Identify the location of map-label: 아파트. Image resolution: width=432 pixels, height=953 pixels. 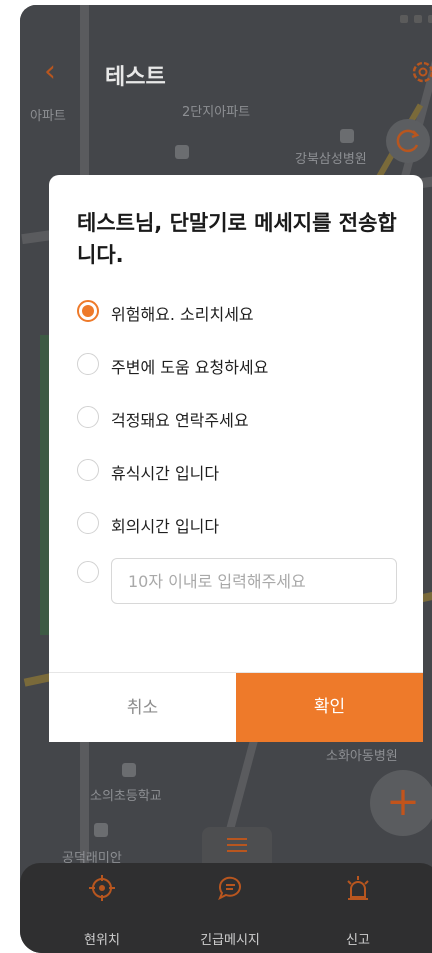
(48, 116).